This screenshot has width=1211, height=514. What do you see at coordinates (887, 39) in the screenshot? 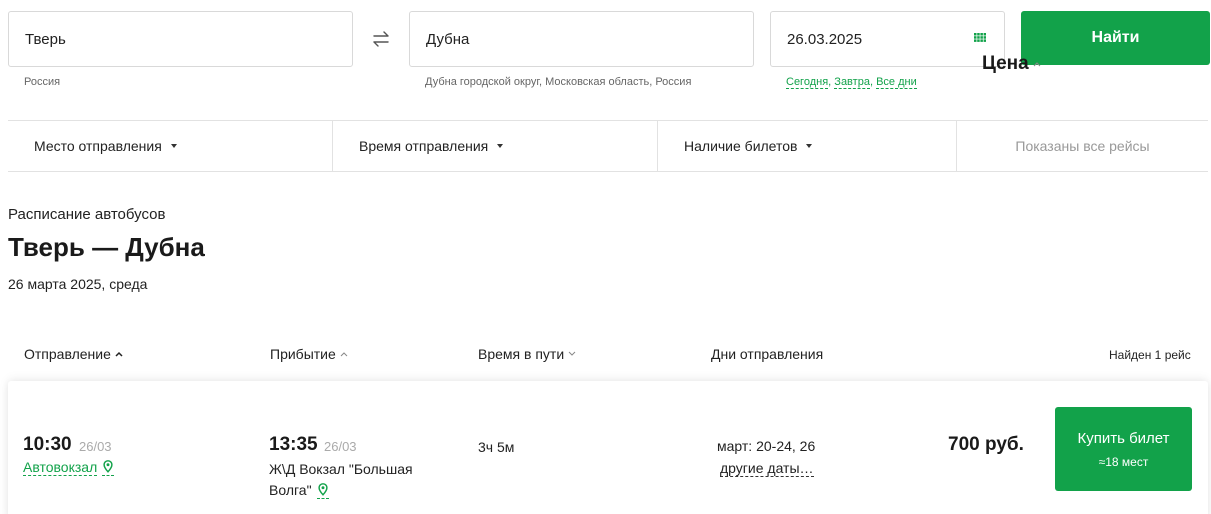
I see `date-input: 26.03.2025` at bounding box center [887, 39].